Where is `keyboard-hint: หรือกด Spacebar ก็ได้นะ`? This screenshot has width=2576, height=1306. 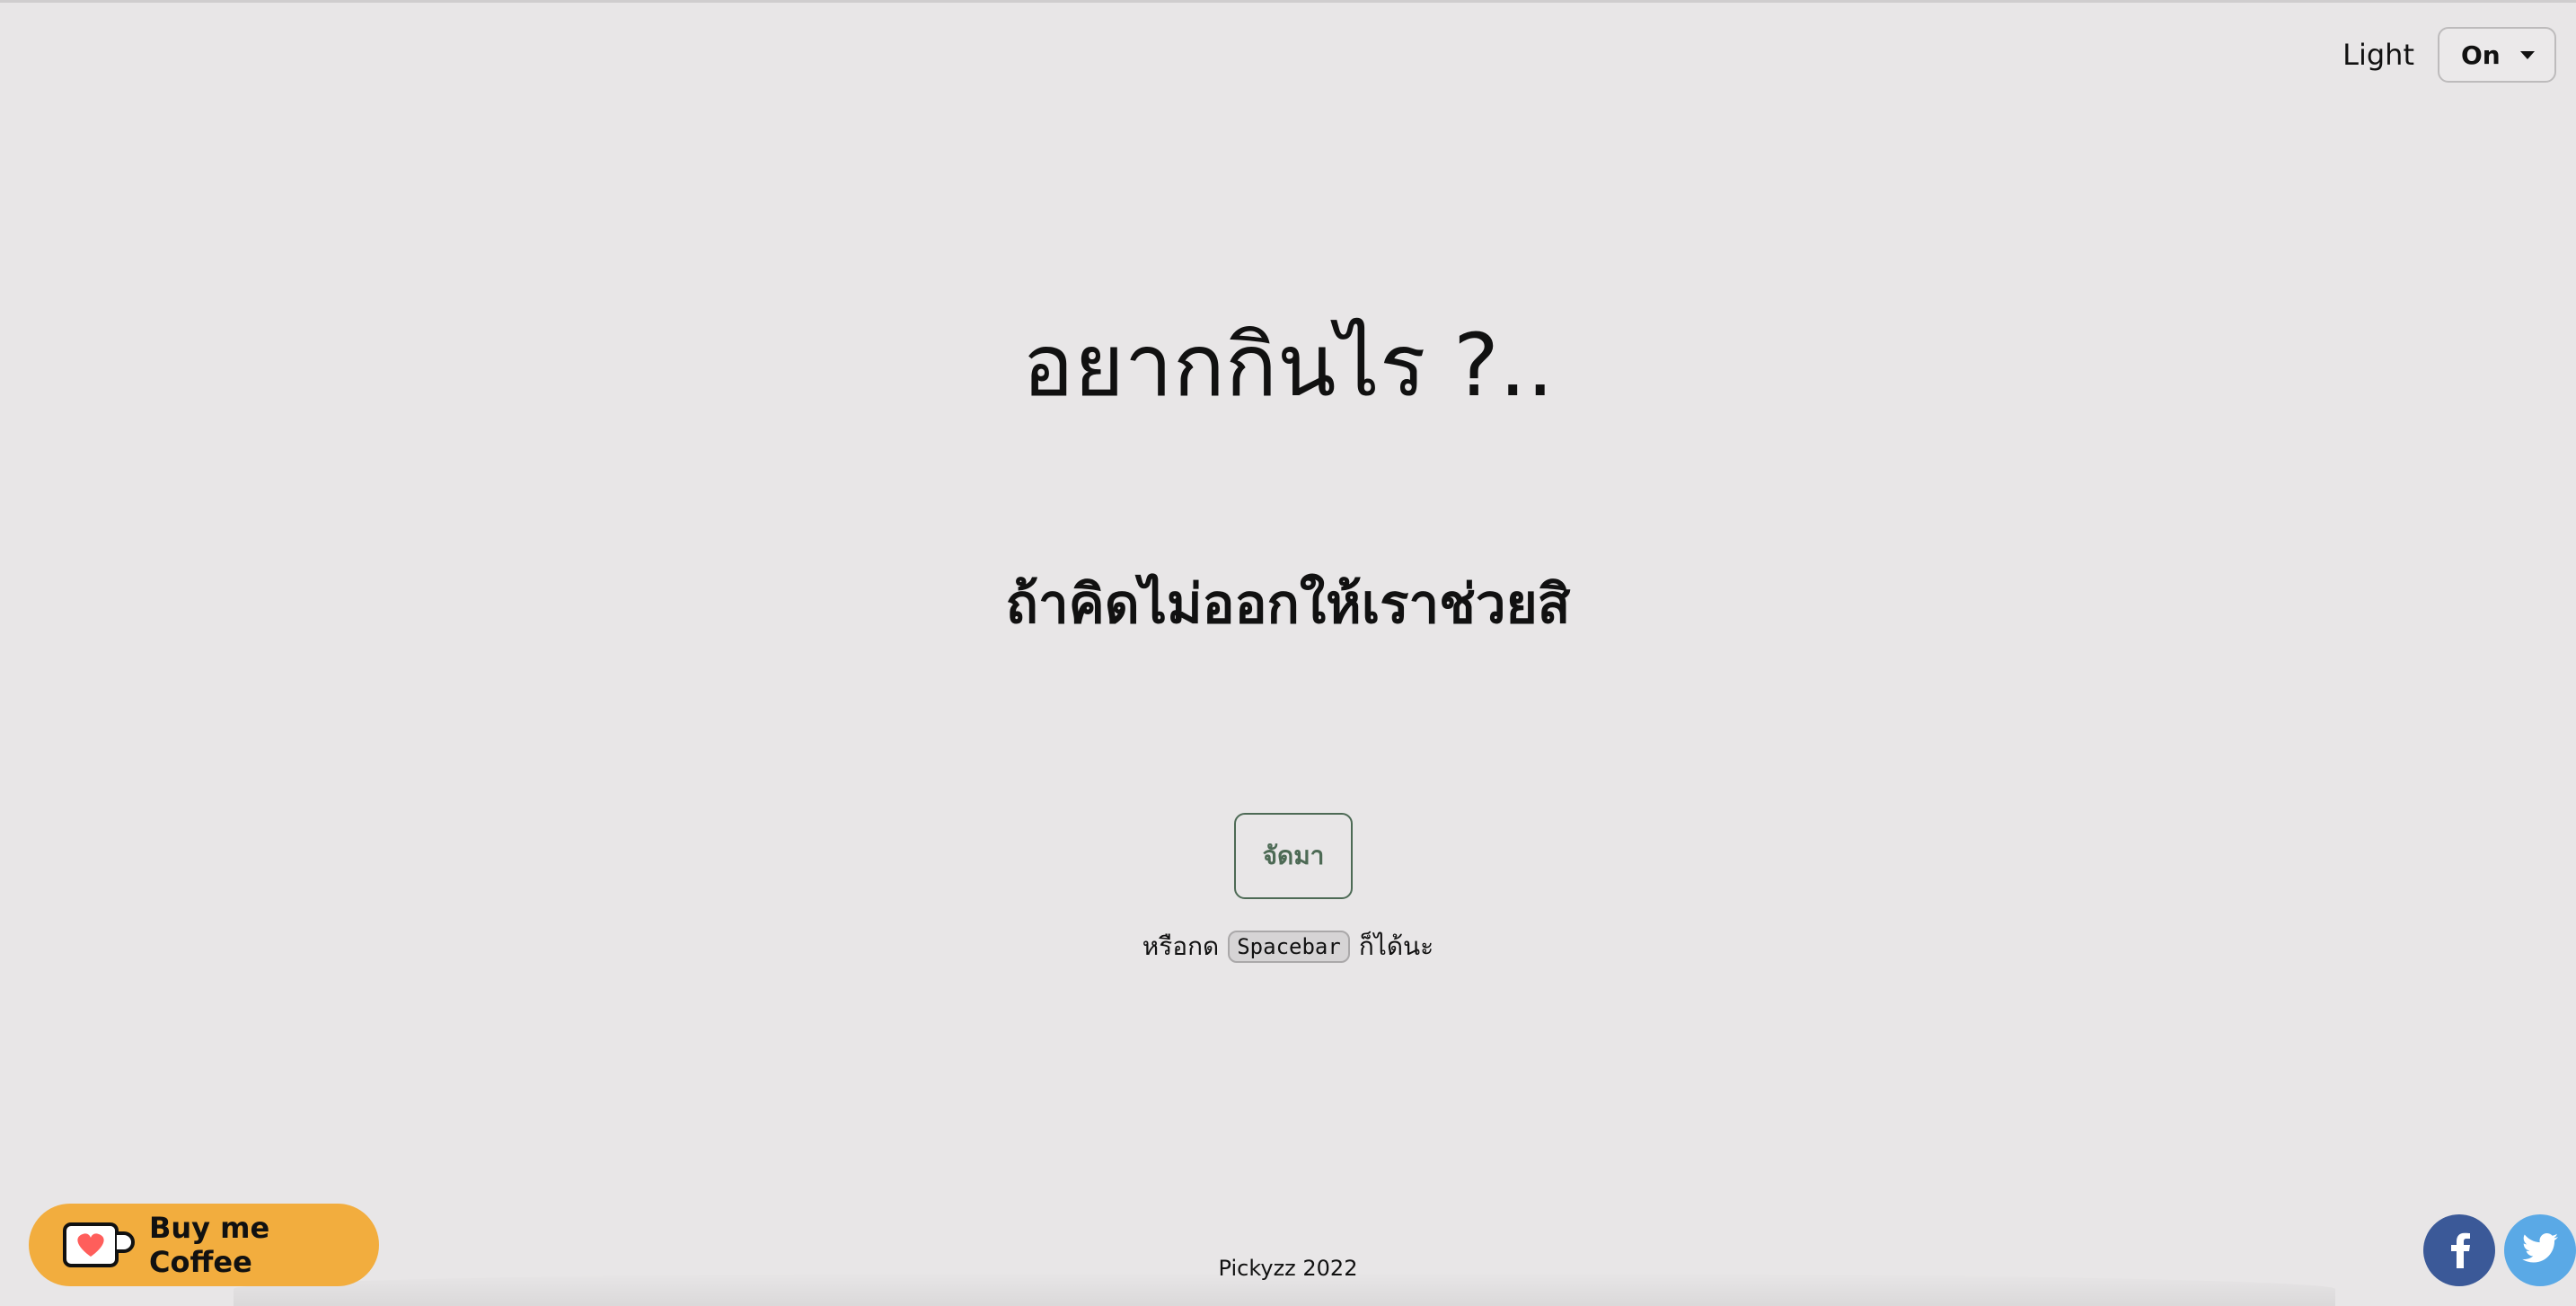 keyboard-hint: หรือกด Spacebar ก็ได้นะ is located at coordinates (1288, 946).